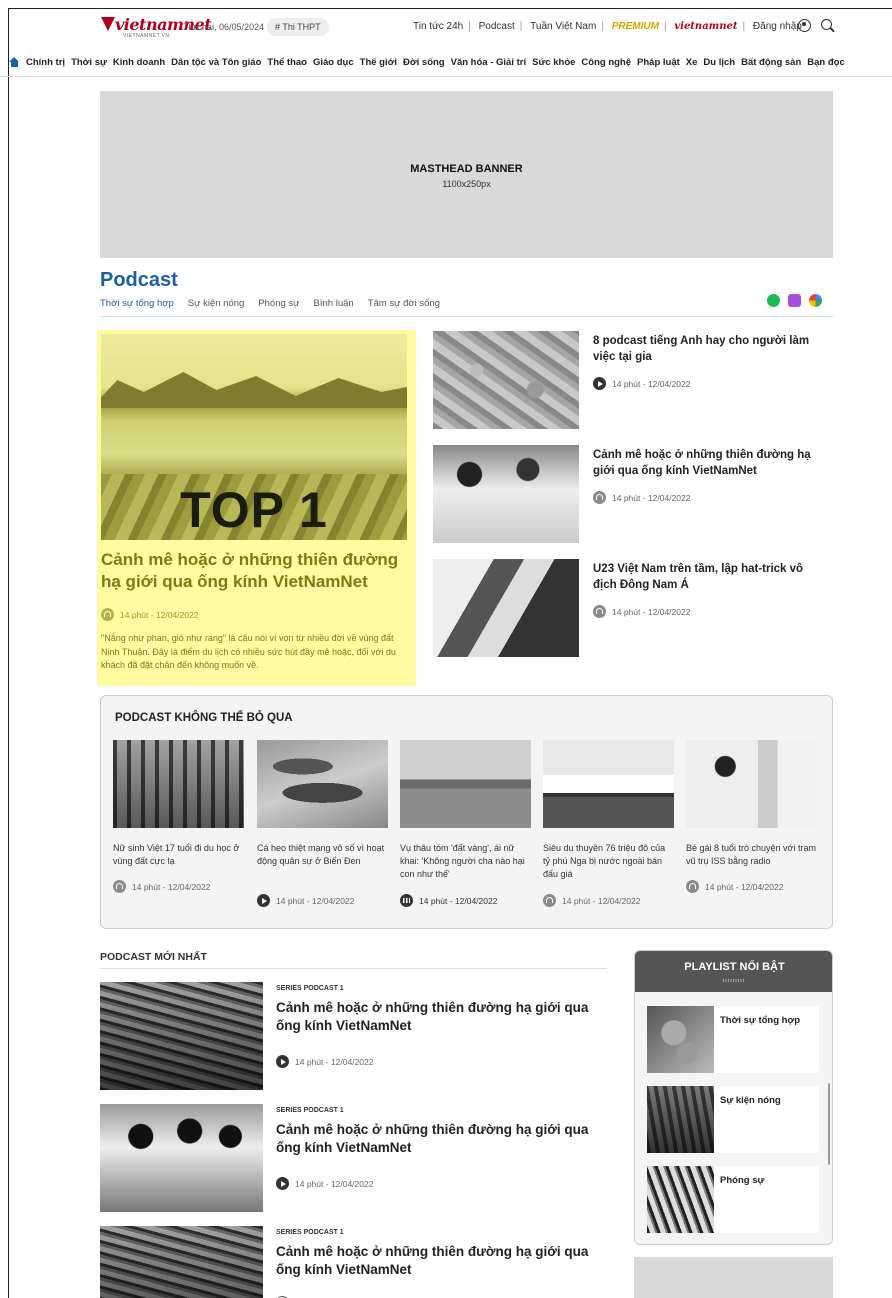 This screenshot has height=1298, width=892. What do you see at coordinates (466, 174) in the screenshot?
I see `masthead-banner: MASTHEAD BANNER 1100x250px` at bounding box center [466, 174].